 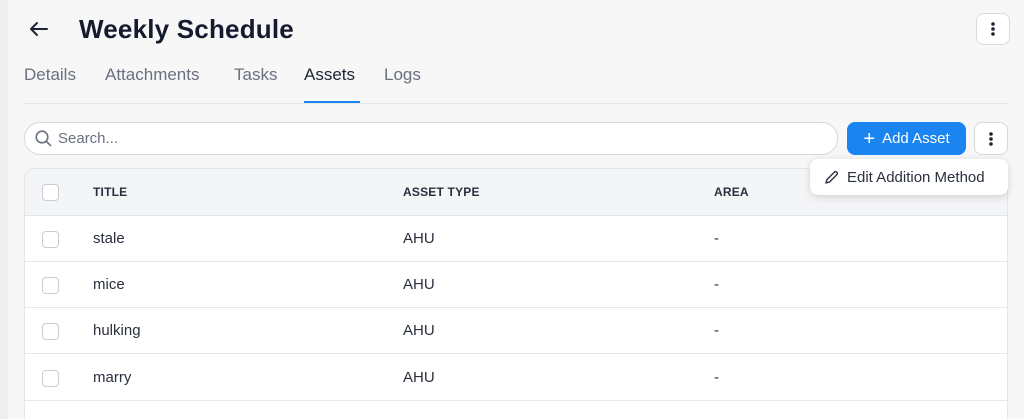 What do you see at coordinates (441, 192) in the screenshot?
I see `column-header-asset-type: ASSET TYPE` at bounding box center [441, 192].